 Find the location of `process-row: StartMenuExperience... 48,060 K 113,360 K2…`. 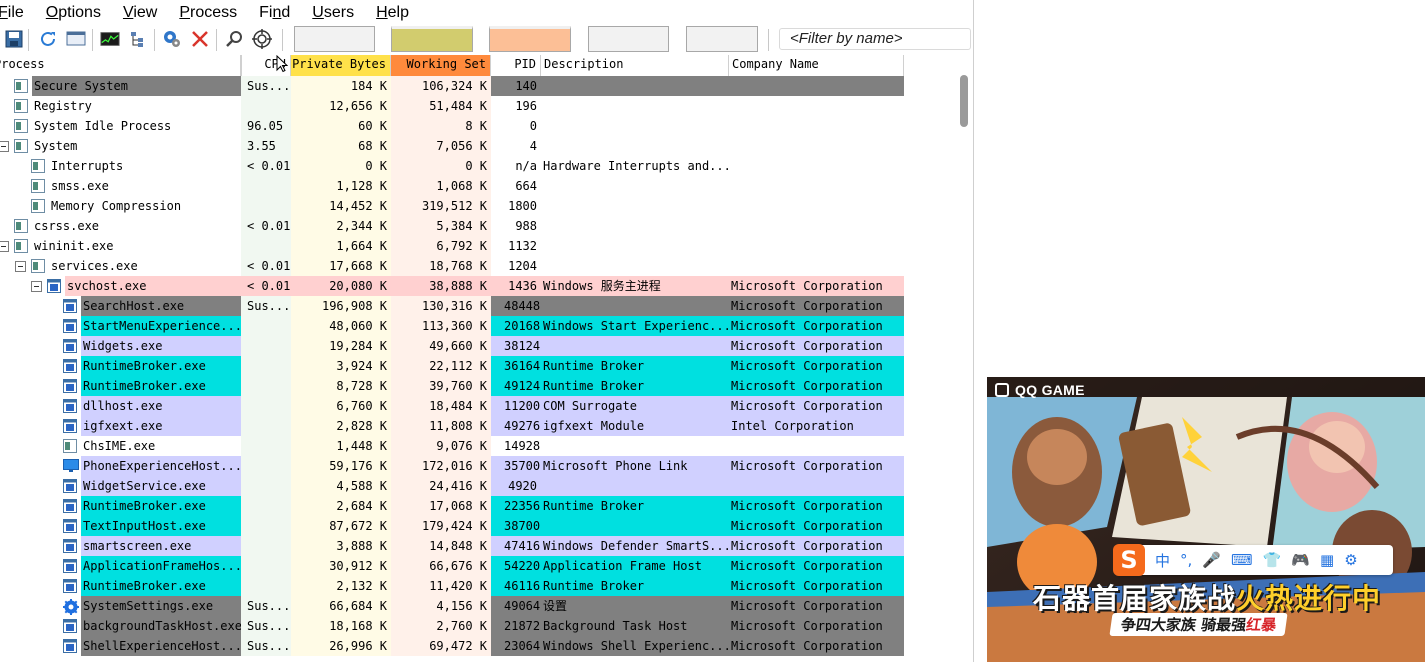

process-row: StartMenuExperience... 48,060 K 113,360 K2… is located at coordinates (452, 326).